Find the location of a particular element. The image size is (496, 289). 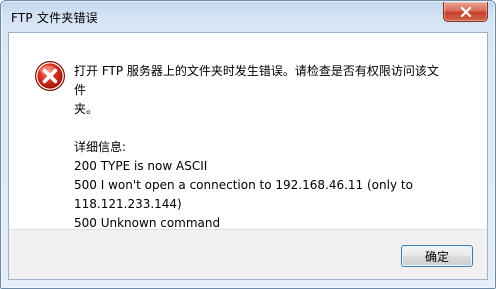

close-button is located at coordinates (465, 12).